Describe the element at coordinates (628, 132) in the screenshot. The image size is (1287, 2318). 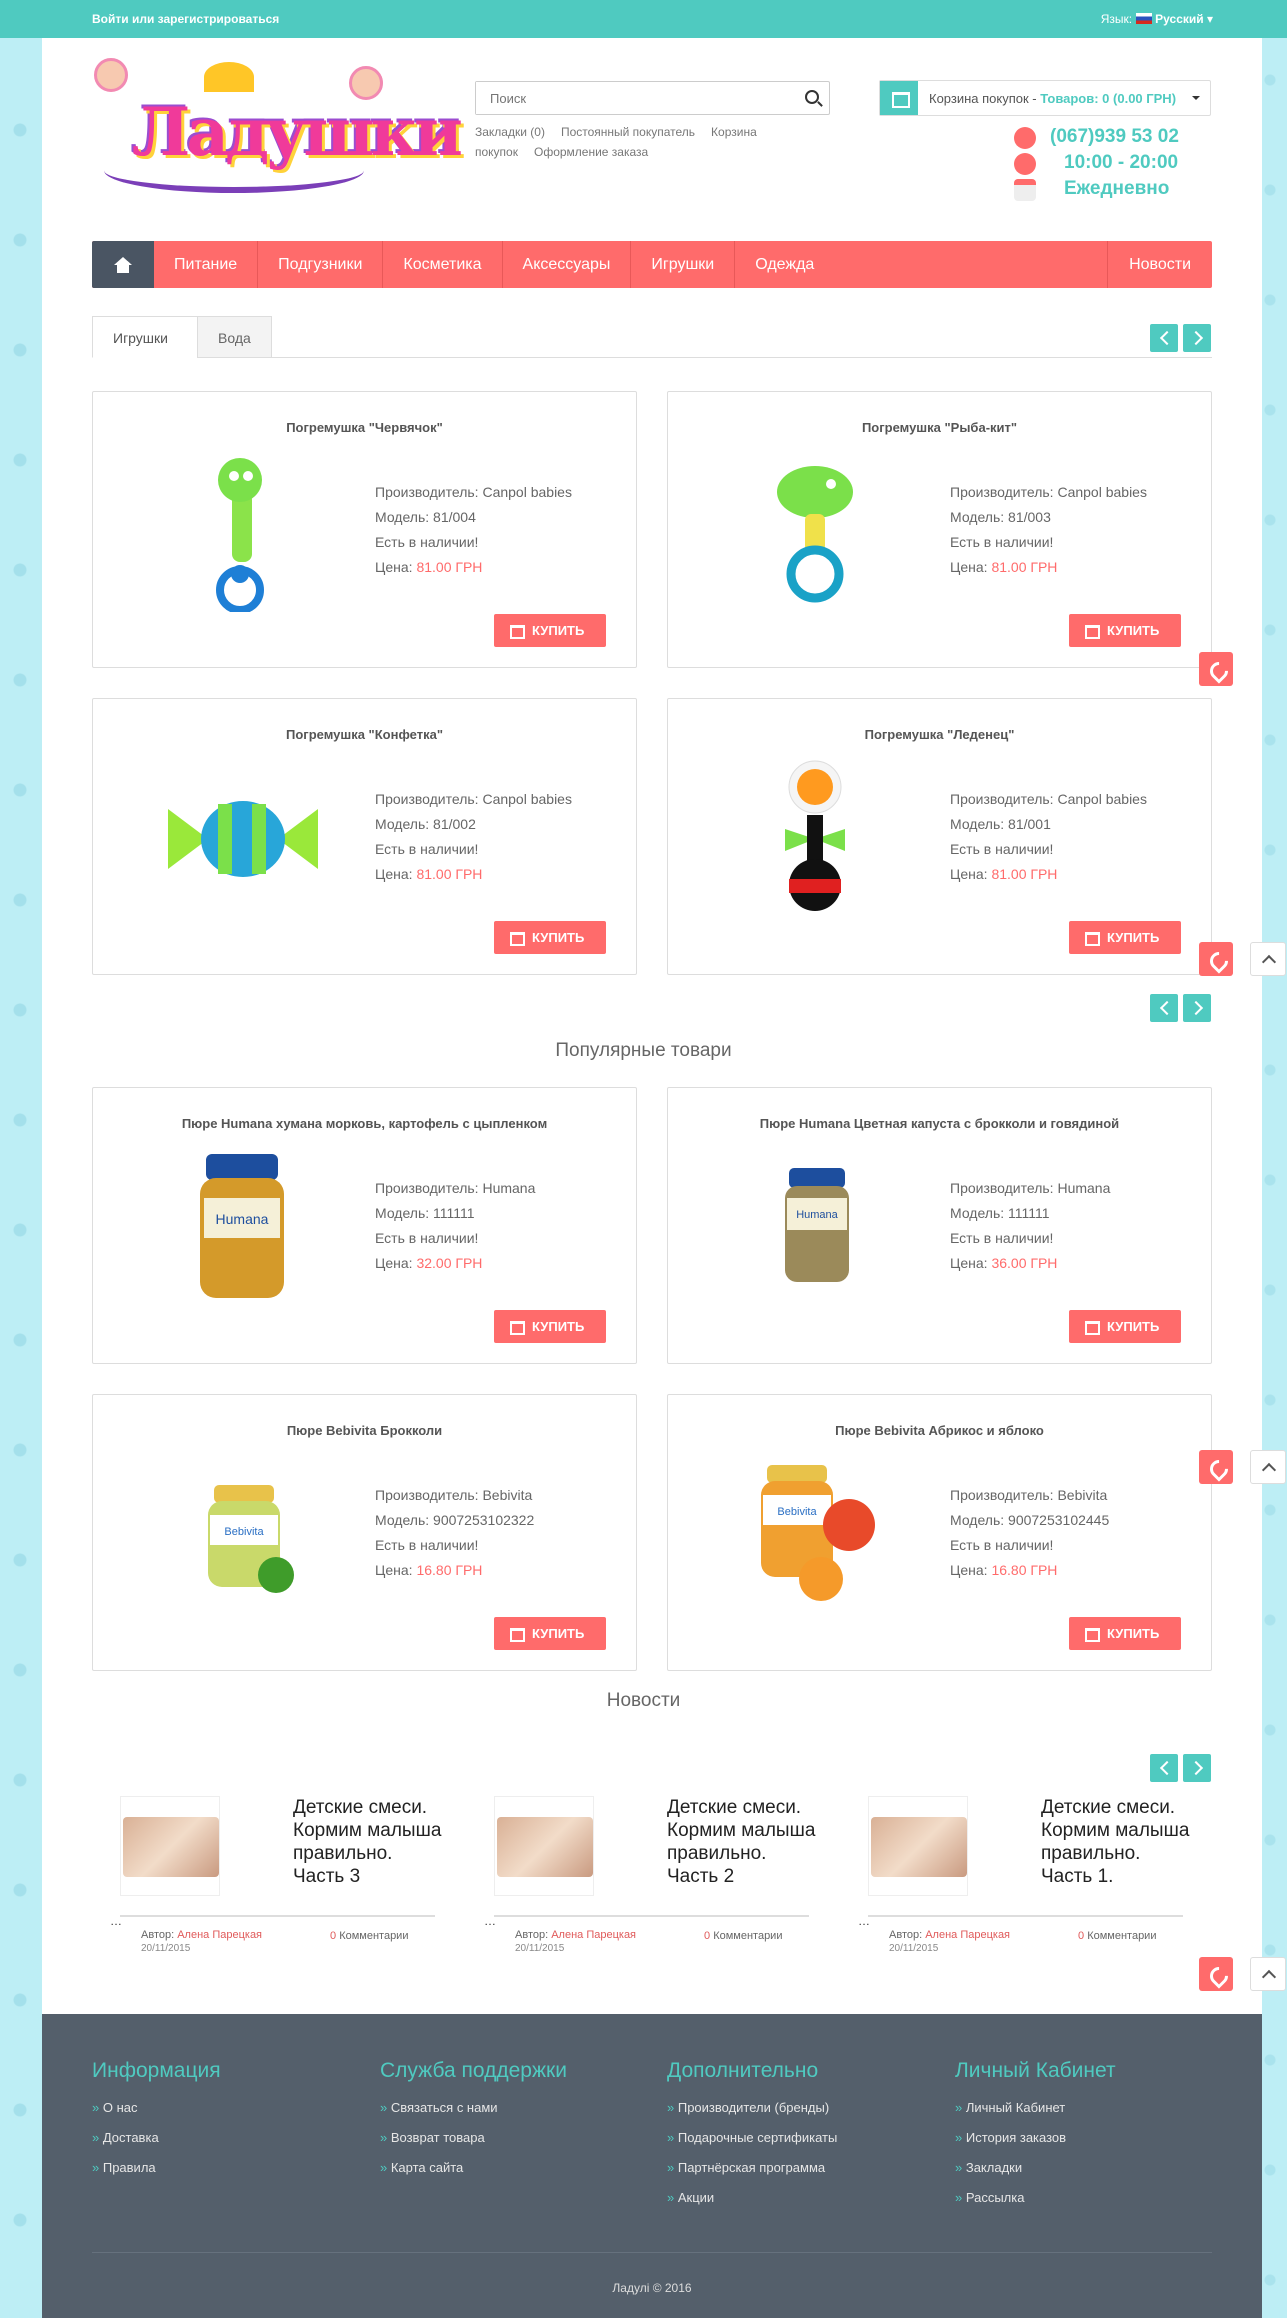
I see `account-link: Постоянный покупатель` at that location.